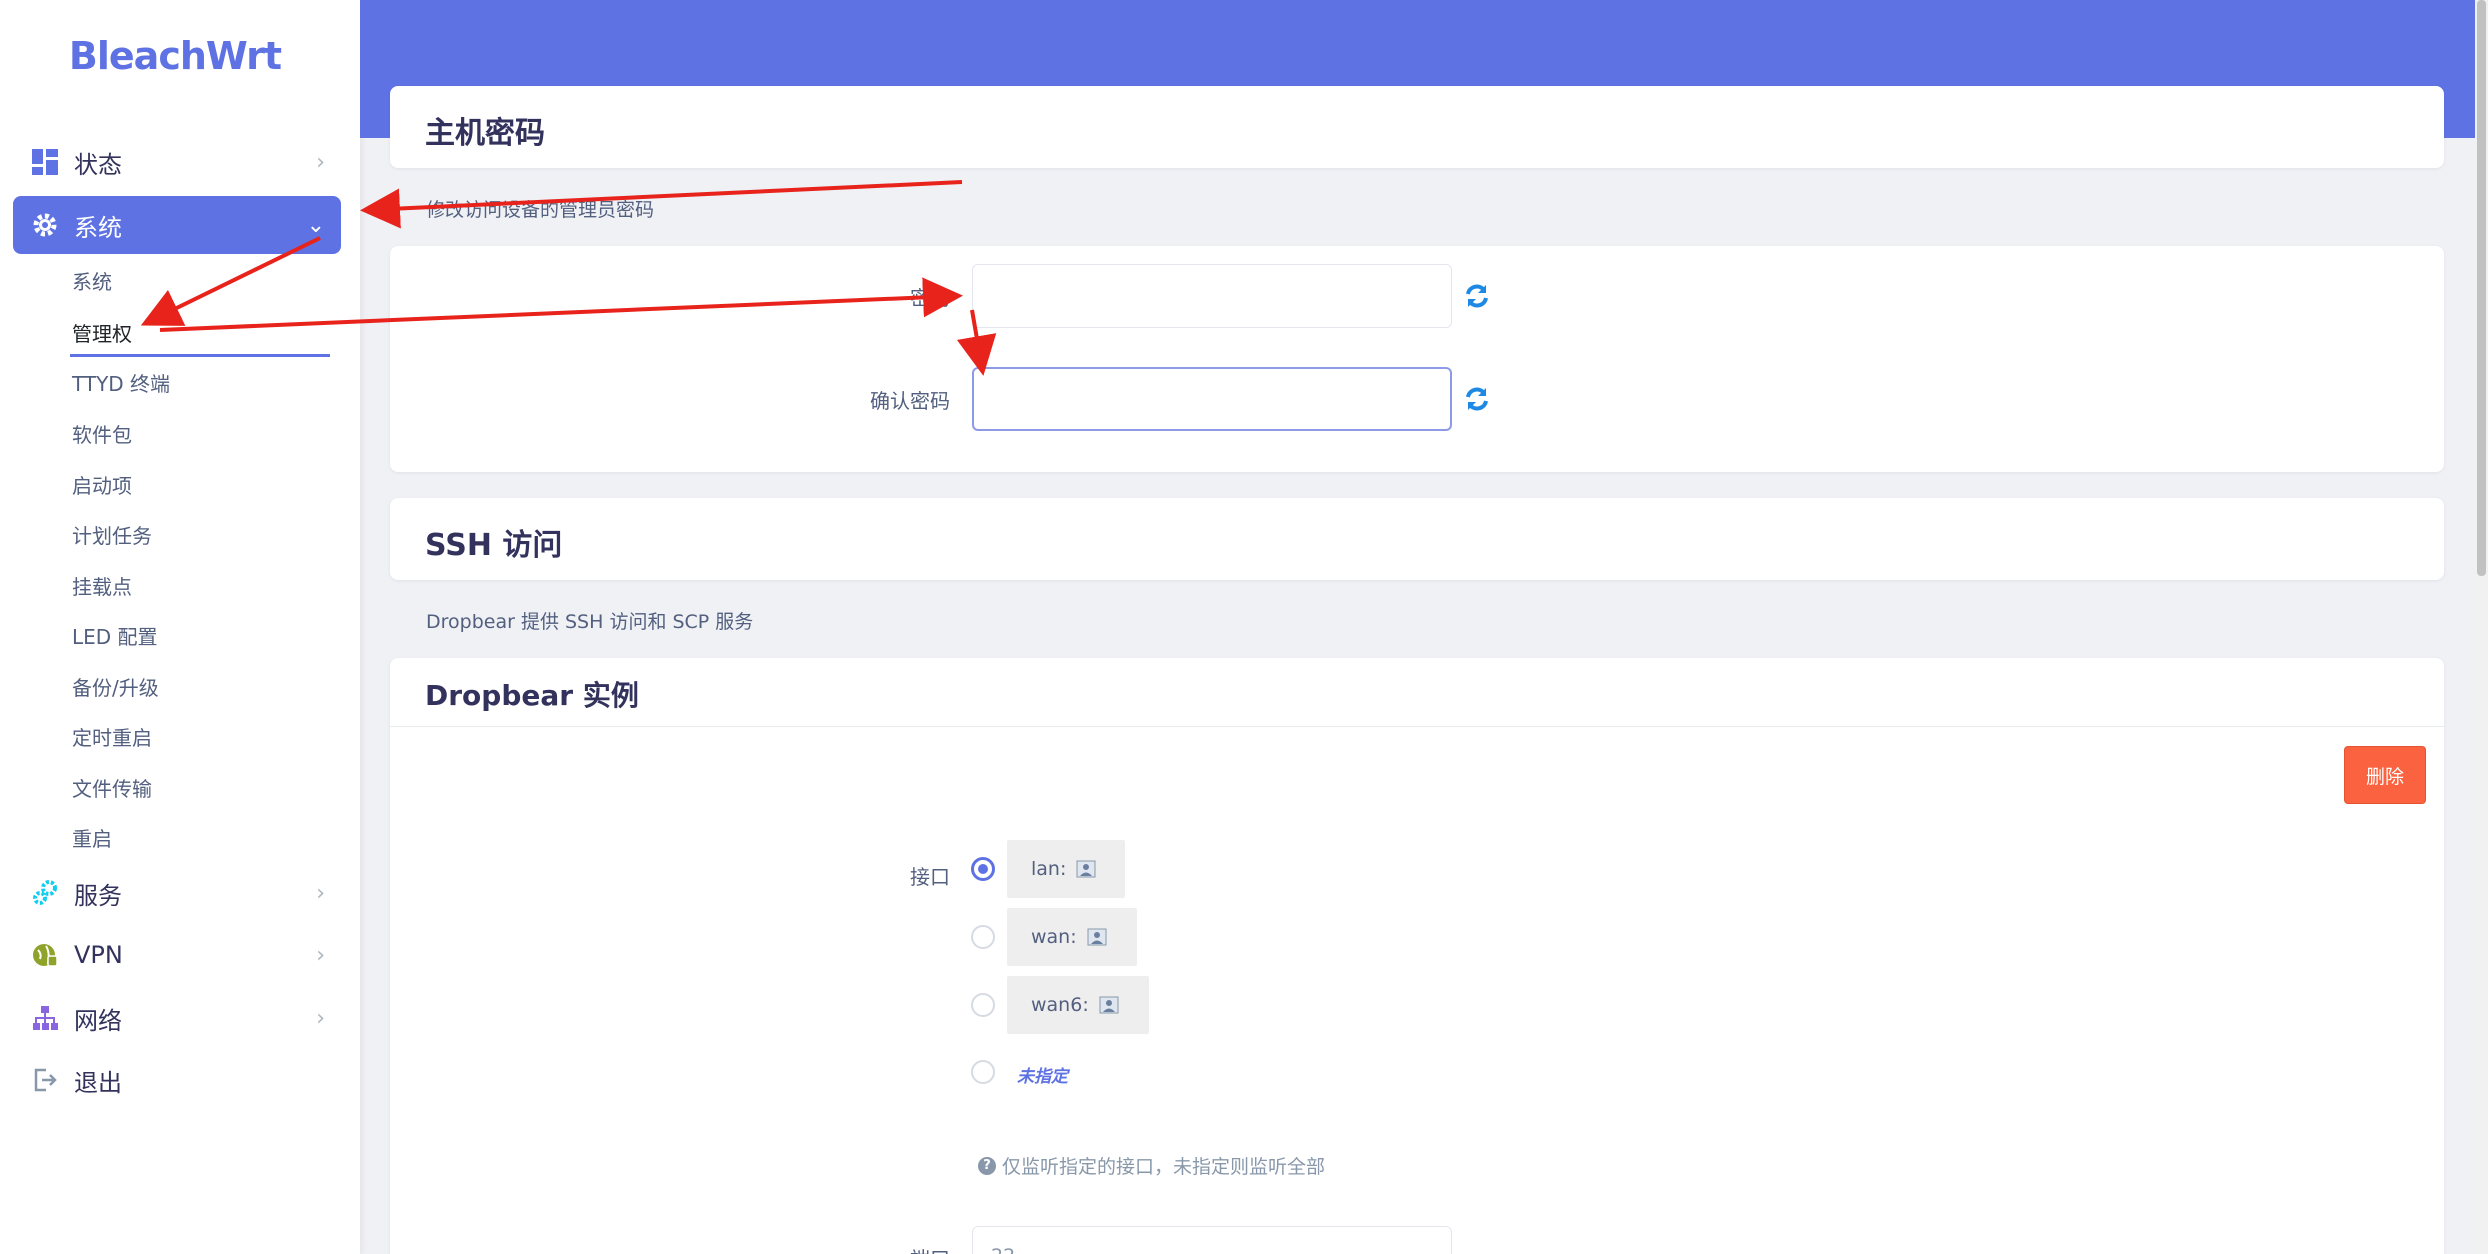 Image resolution: width=2488 pixels, height=1254 pixels. What do you see at coordinates (102, 484) in the screenshot?
I see `sub-item-startup: 启动项` at bounding box center [102, 484].